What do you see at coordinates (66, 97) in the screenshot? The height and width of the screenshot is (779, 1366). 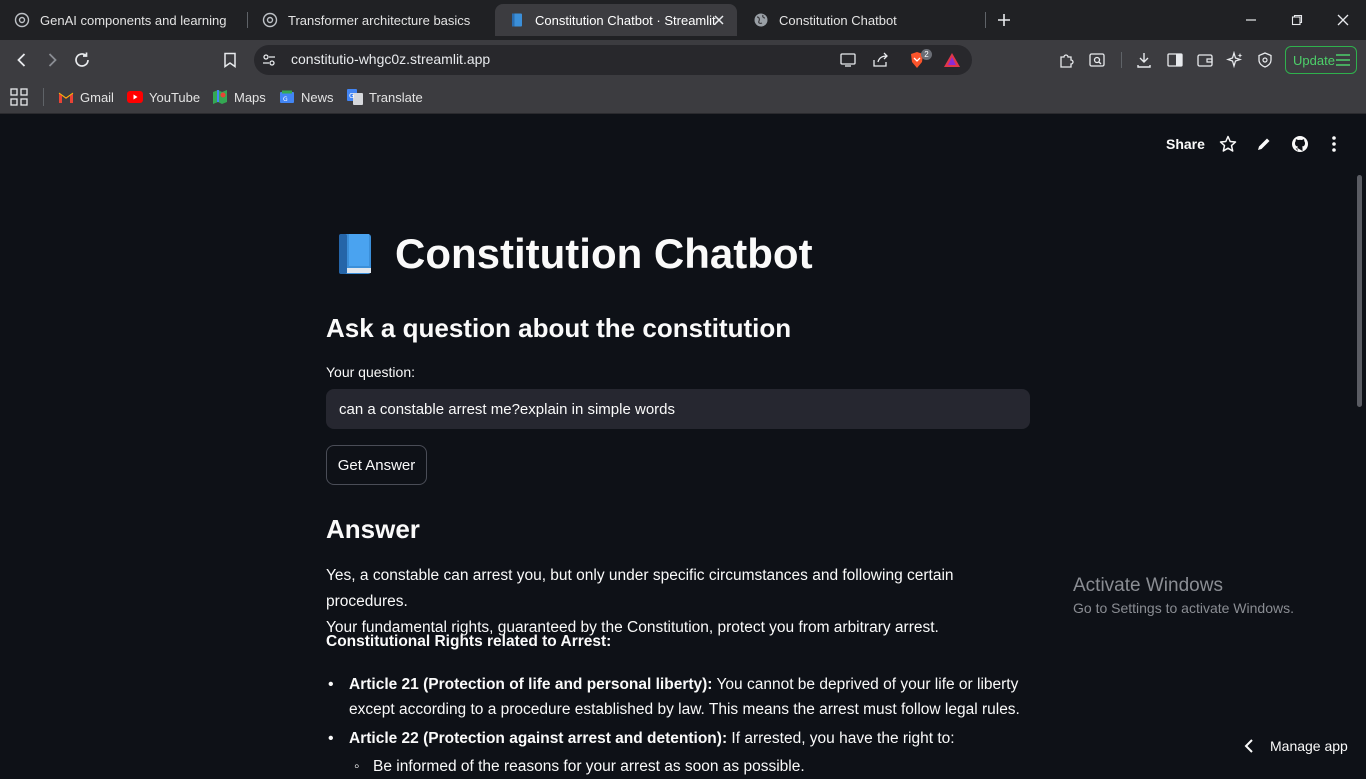 I see `gmail-icon` at bounding box center [66, 97].